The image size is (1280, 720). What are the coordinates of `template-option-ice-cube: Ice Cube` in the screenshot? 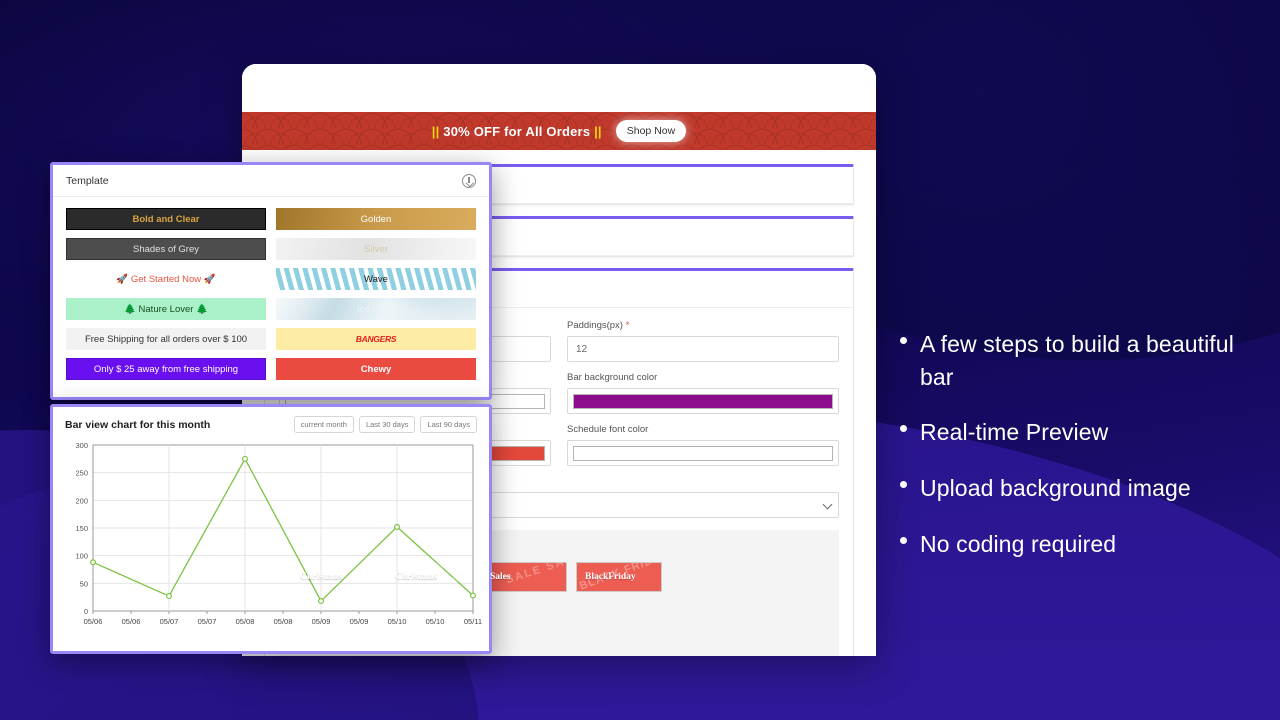 It's located at (376, 309).